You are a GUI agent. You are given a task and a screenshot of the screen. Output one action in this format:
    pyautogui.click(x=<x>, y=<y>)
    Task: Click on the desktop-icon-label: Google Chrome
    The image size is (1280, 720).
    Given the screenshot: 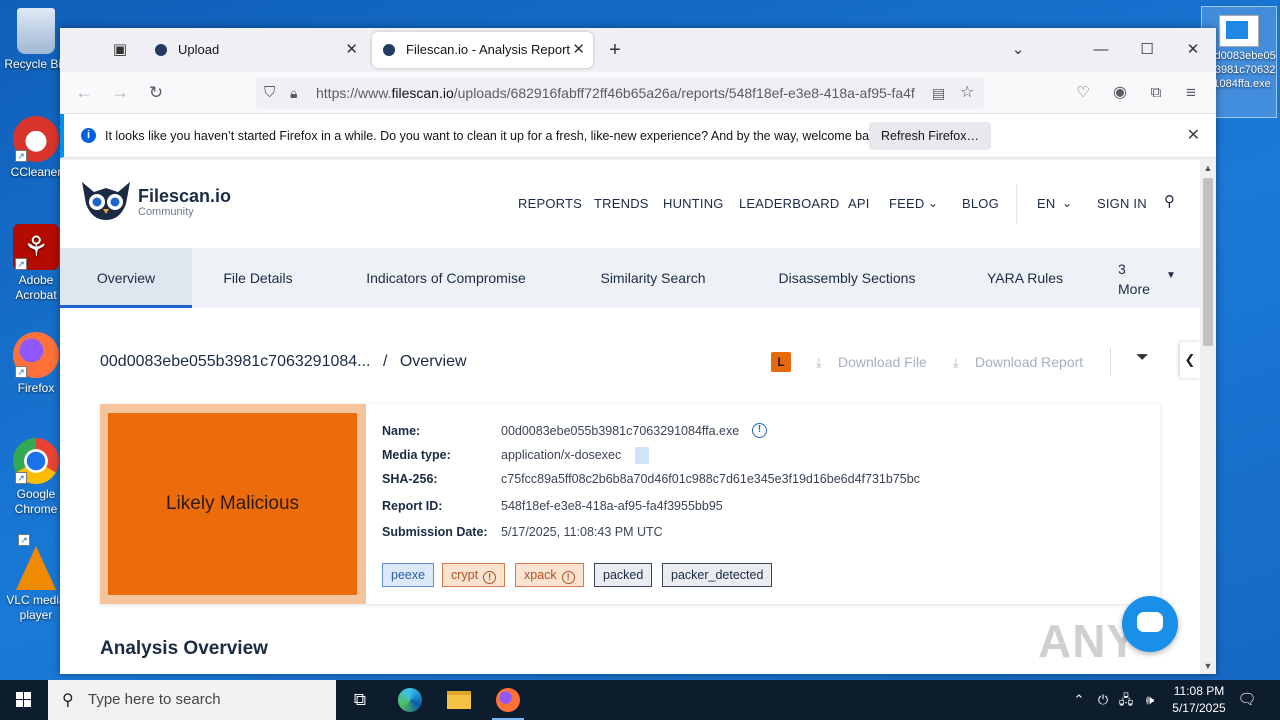 What is the action you would take?
    pyautogui.click(x=36, y=501)
    